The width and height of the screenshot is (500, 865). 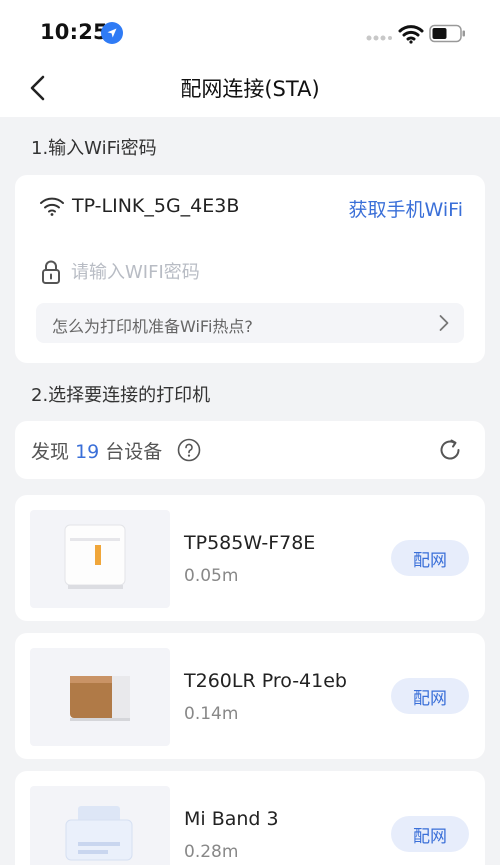 I want to click on section-label-wifi: 1.输入WiFi密码, so click(x=94, y=148).